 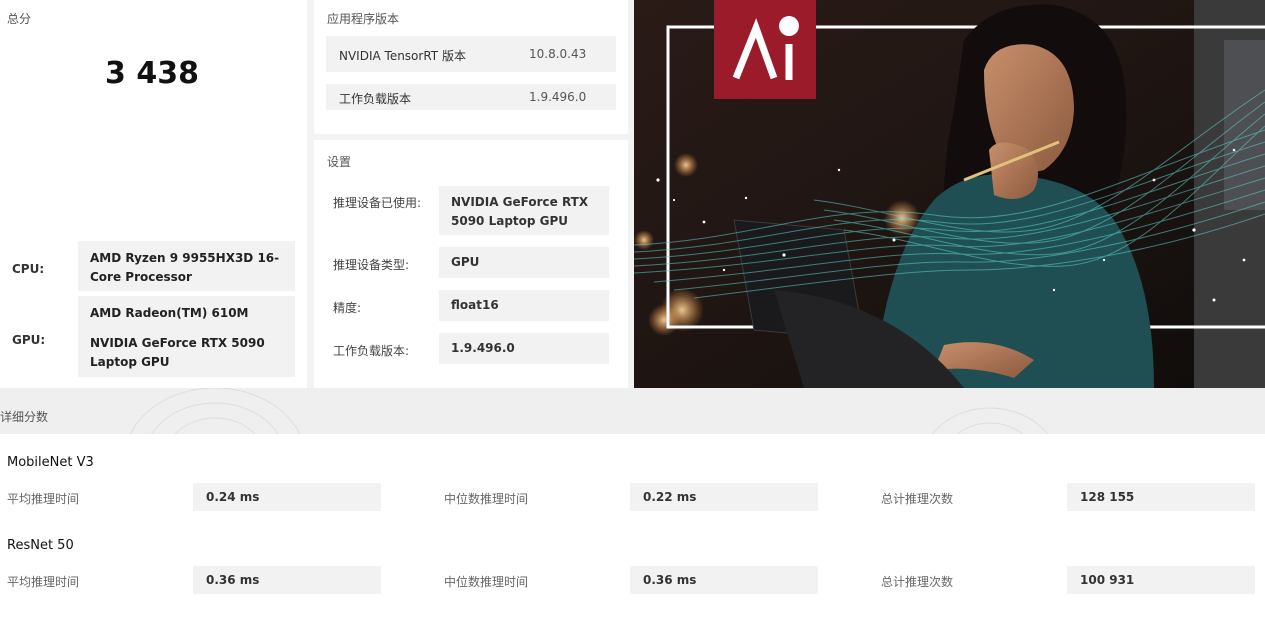 What do you see at coordinates (169, 313) in the screenshot?
I see `gpu-value-integrated: AMD Radeon(TM) 610M` at bounding box center [169, 313].